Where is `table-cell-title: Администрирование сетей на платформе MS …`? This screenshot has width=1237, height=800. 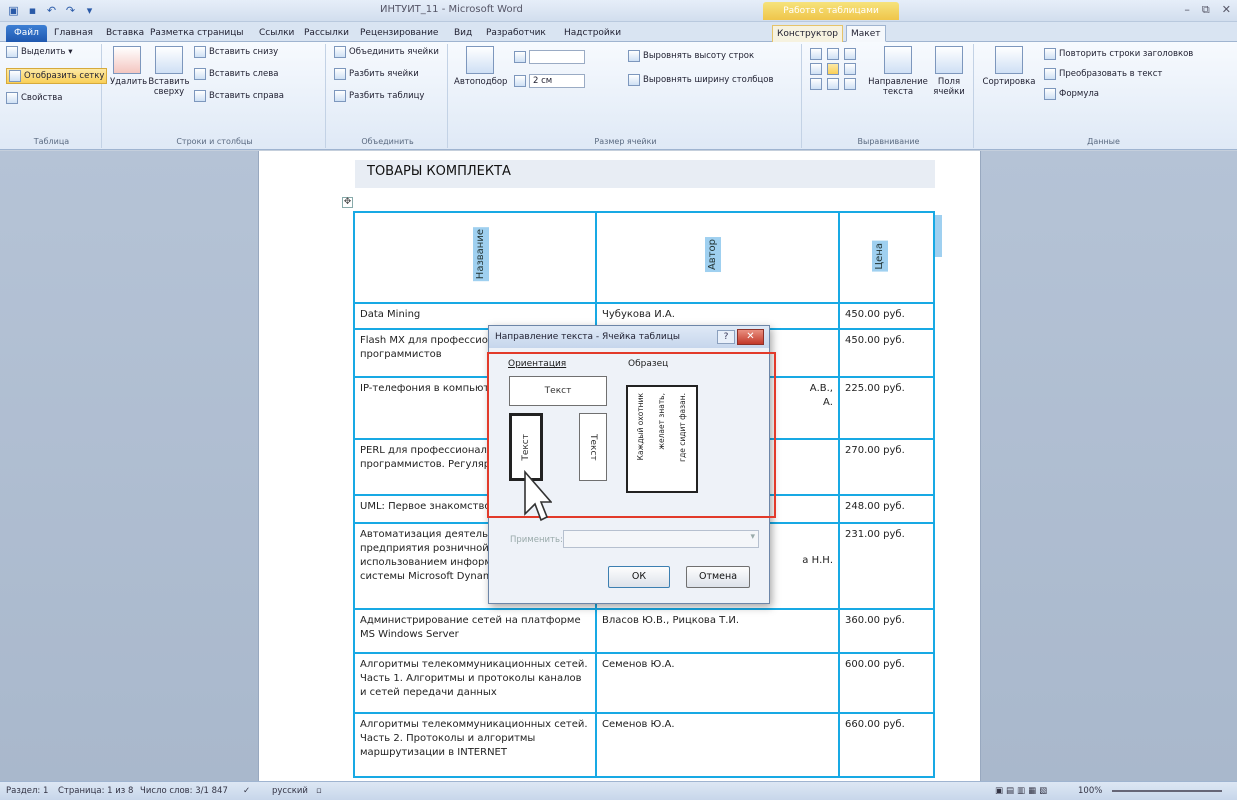
table-cell-title: Администрирование сетей на платформе MS … is located at coordinates (475, 631).